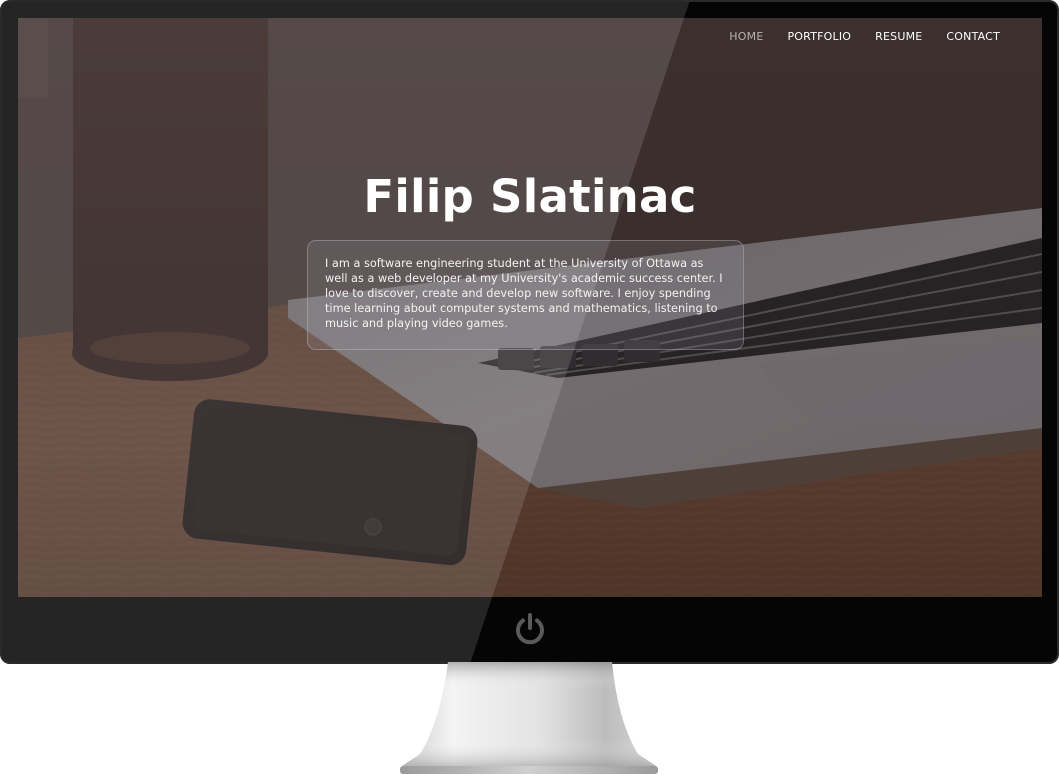 The image size is (1059, 775). What do you see at coordinates (819, 36) in the screenshot?
I see `nav-link-portfolio: PORTFOLIO` at bounding box center [819, 36].